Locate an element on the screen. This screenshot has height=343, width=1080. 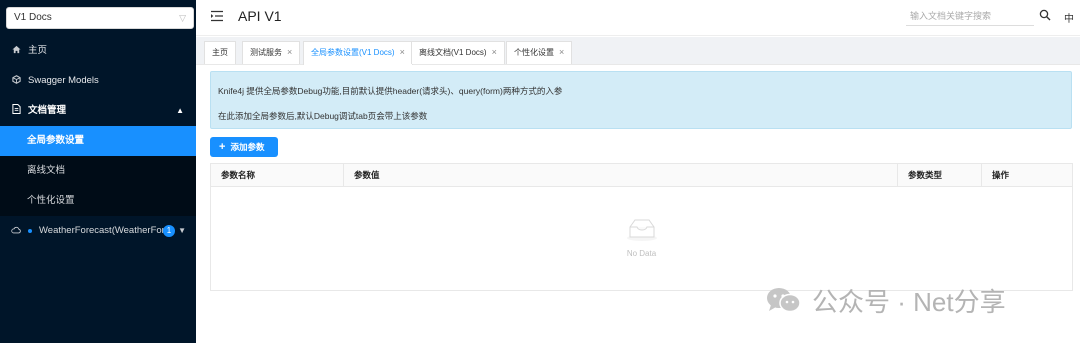
tab-personalize: 个性化设置 × is located at coordinates (539, 52).